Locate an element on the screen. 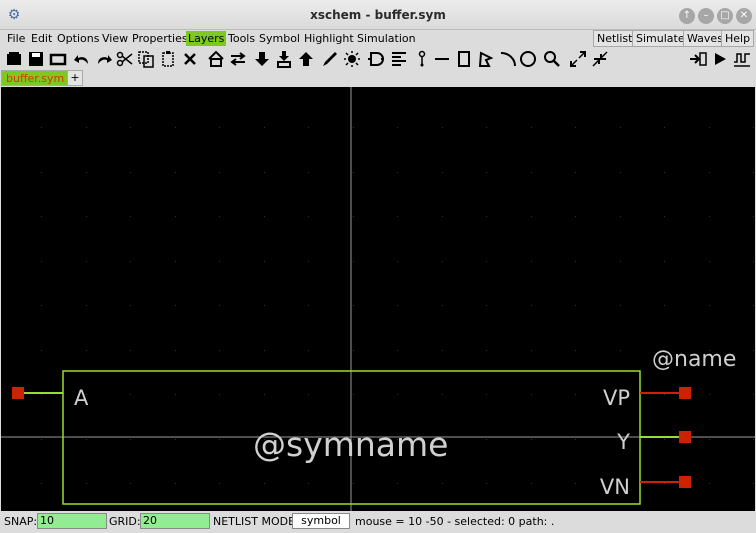  pin-y-square is located at coordinates (685, 437).